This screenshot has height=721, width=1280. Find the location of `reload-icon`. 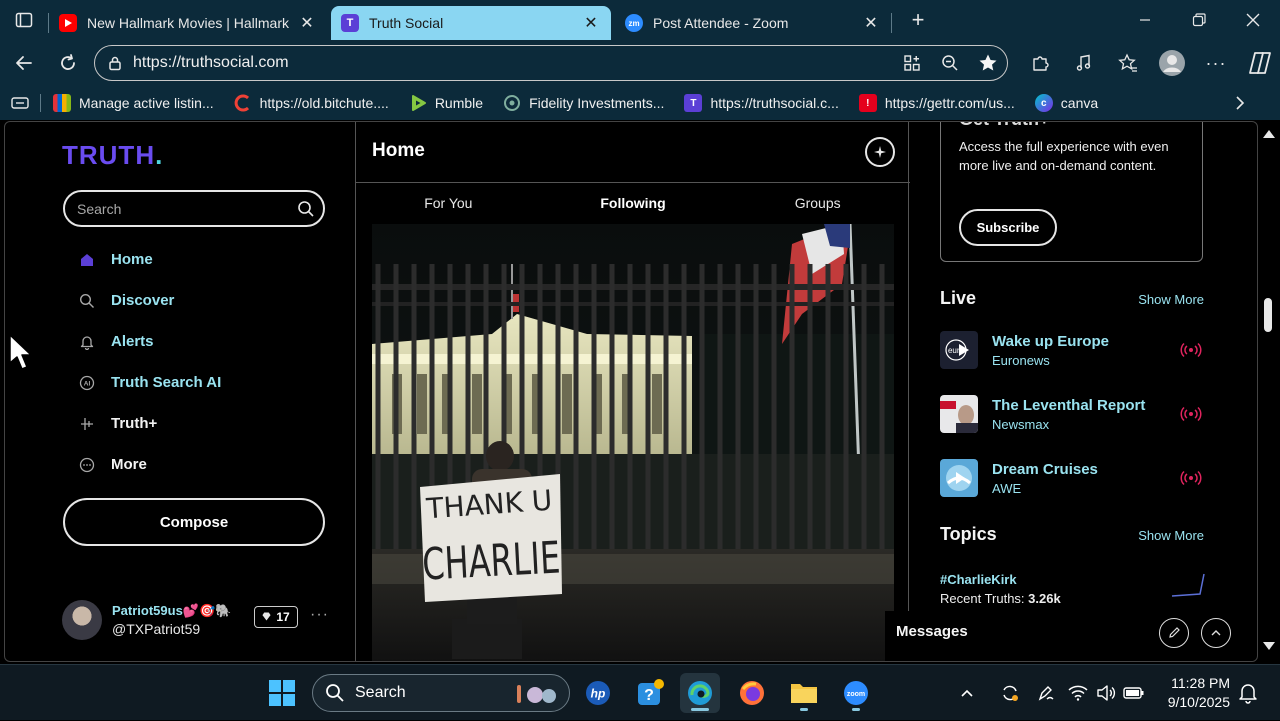

reload-icon is located at coordinates (68, 62).